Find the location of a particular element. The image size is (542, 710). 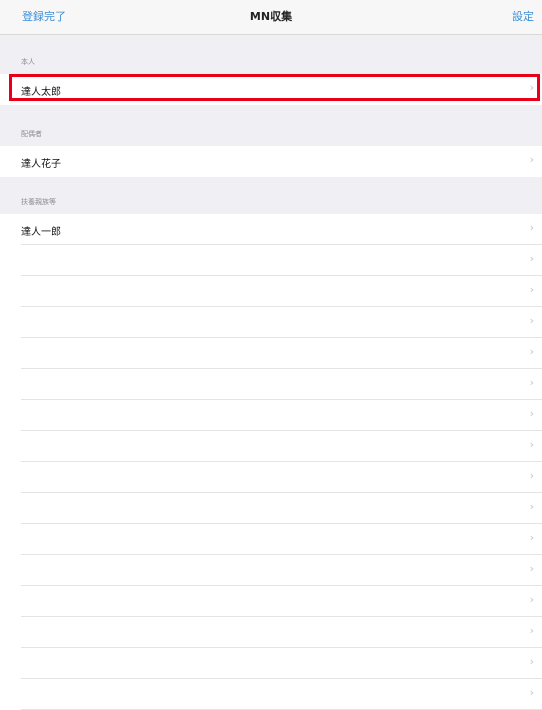

settings-button: 設定 is located at coordinates (523, 16).